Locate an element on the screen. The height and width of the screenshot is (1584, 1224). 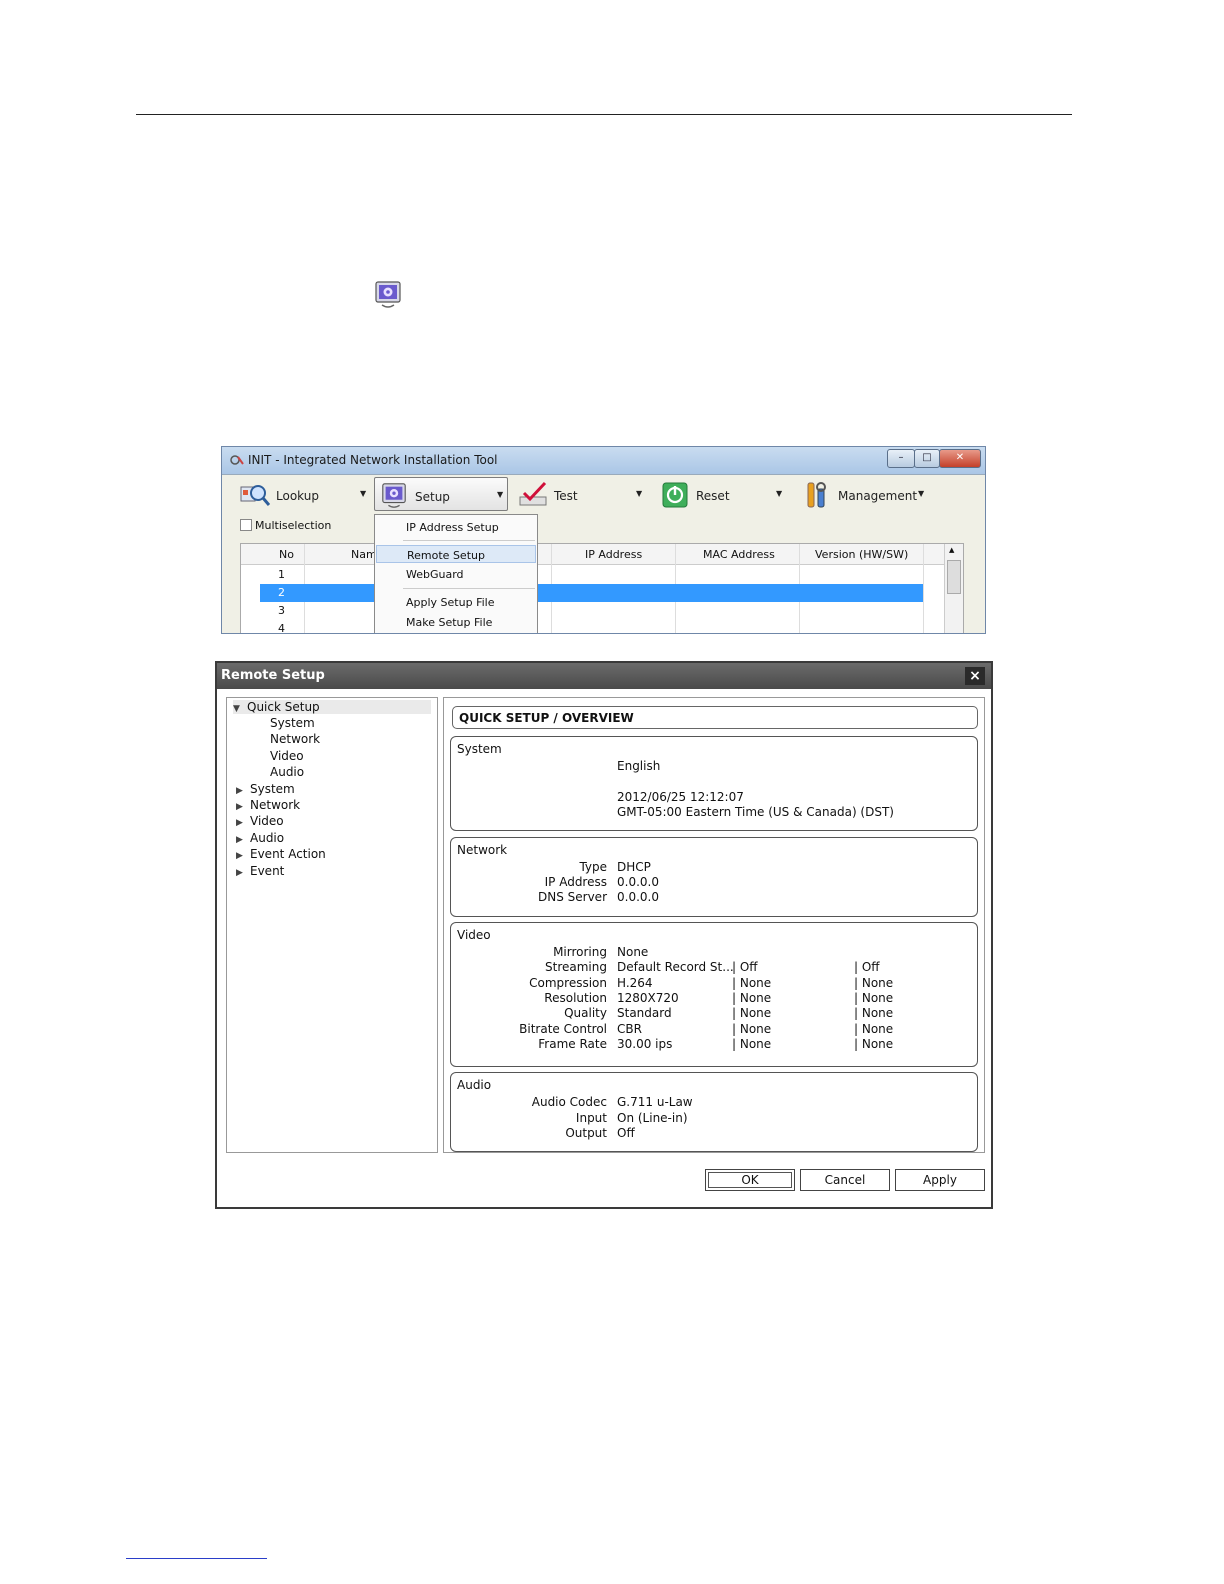
close-icon: × is located at coordinates (975, 676).